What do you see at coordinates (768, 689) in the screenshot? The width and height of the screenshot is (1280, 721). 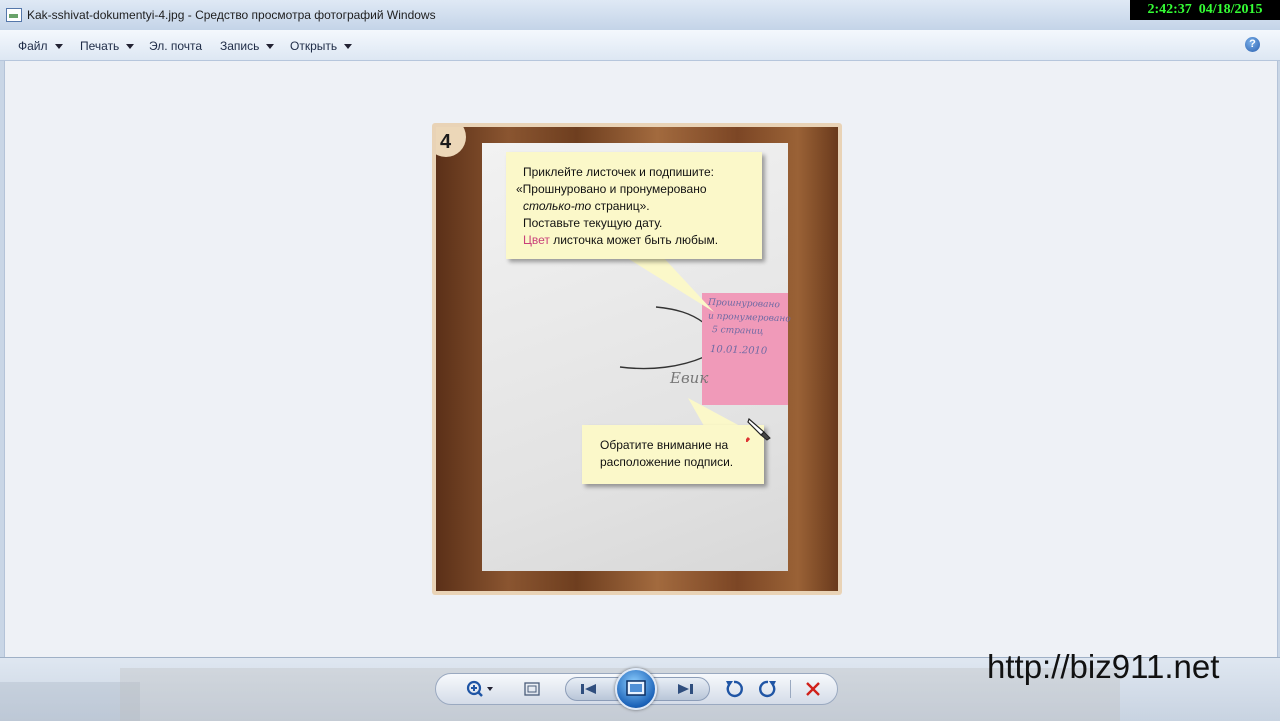 I see `rotate-right-icon` at bounding box center [768, 689].